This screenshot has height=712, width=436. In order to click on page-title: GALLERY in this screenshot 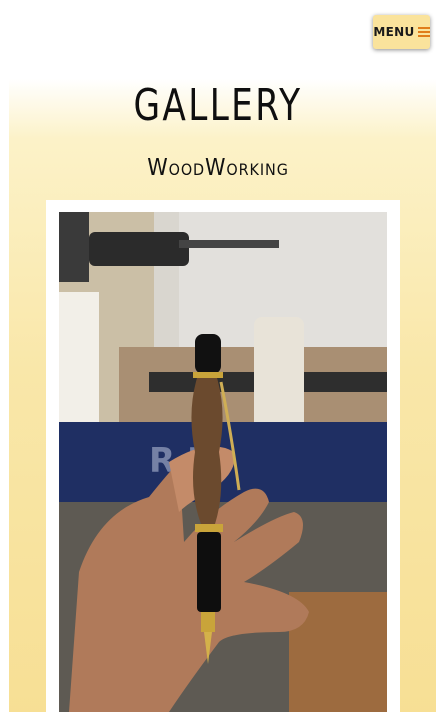, I will do `click(218, 105)`.